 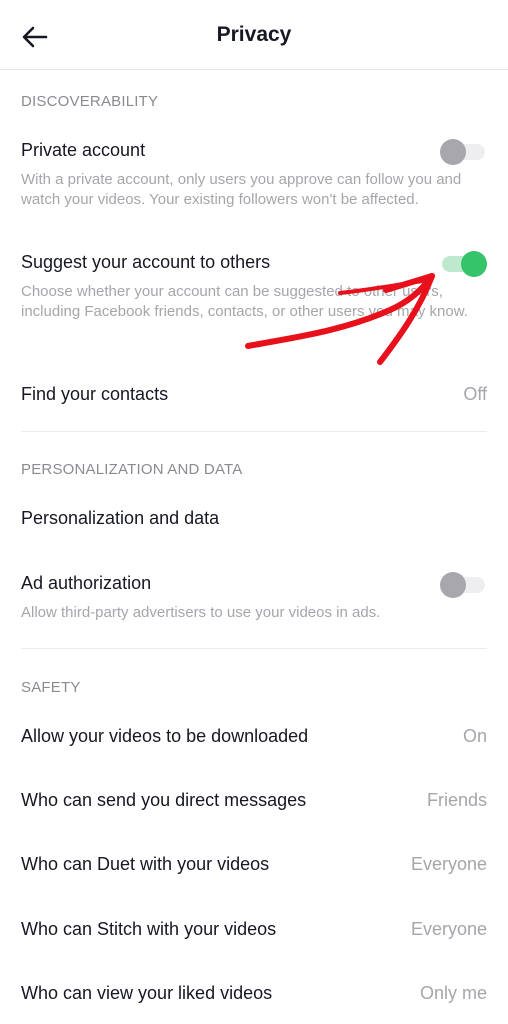 I want to click on find-contacts-value: Off, so click(x=475, y=394).